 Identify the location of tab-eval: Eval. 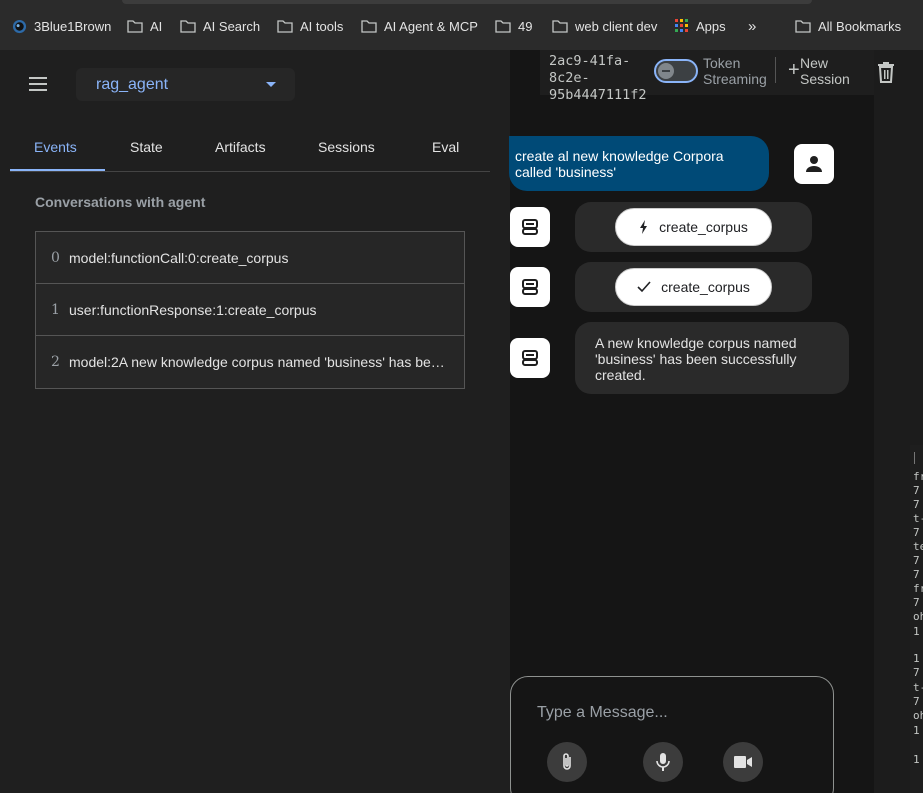
(445, 147).